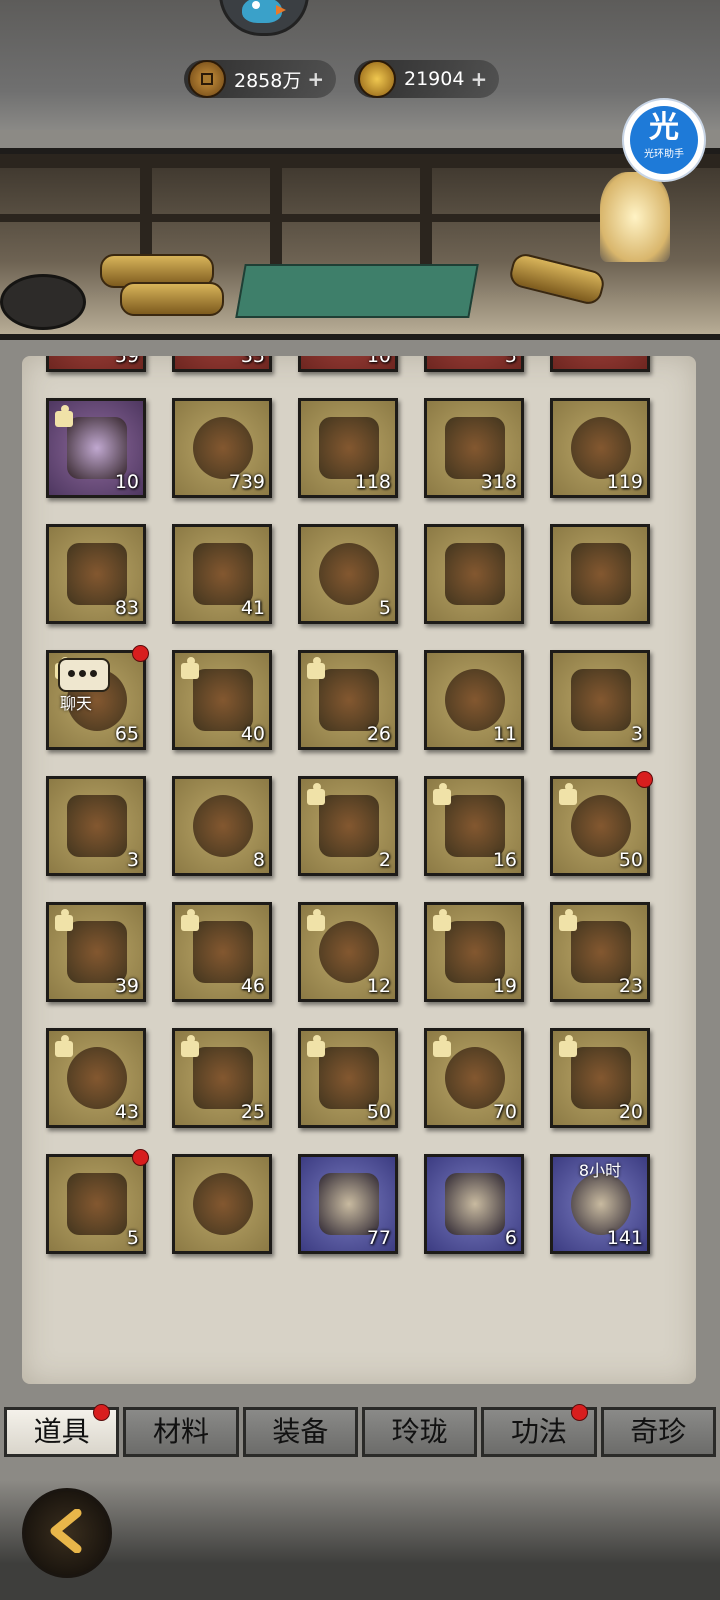 The height and width of the screenshot is (1600, 720). Describe the element at coordinates (222, 1078) in the screenshot. I see `inventory-item: 25` at that location.